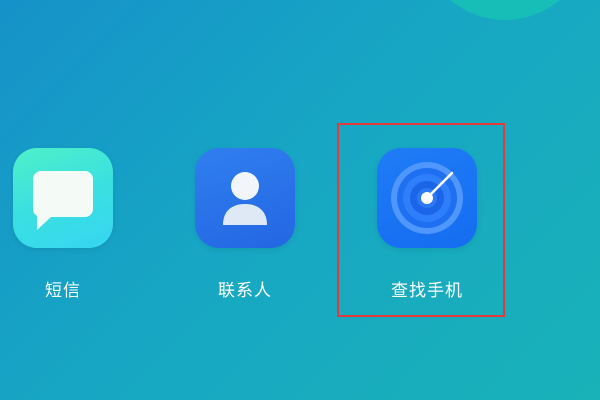 The image size is (600, 400). I want to click on app-label-contacts: 联系人, so click(245, 291).